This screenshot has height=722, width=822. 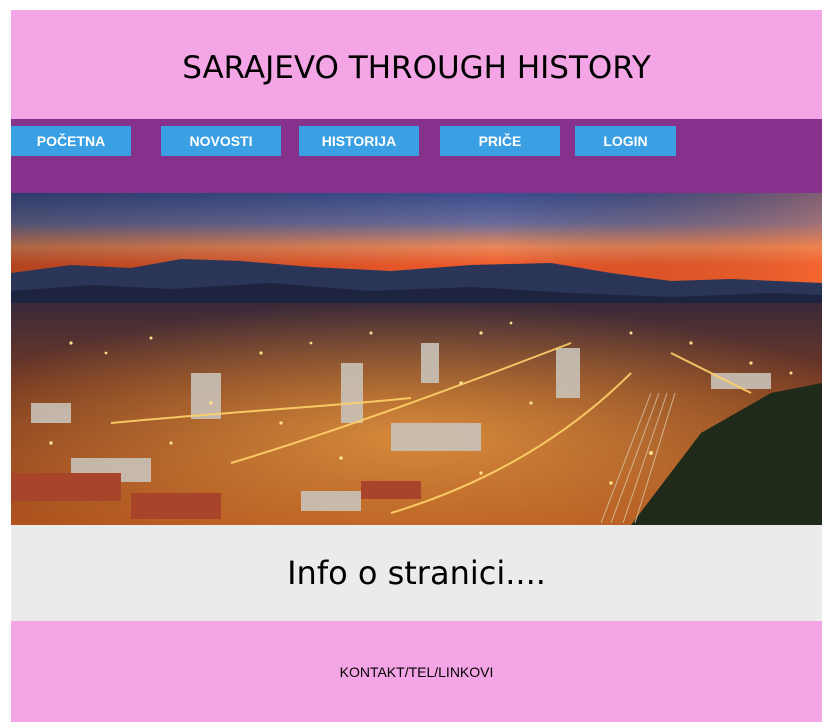 I want to click on site-header: SARAJEVO THROUGH HISTORY, so click(x=416, y=64).